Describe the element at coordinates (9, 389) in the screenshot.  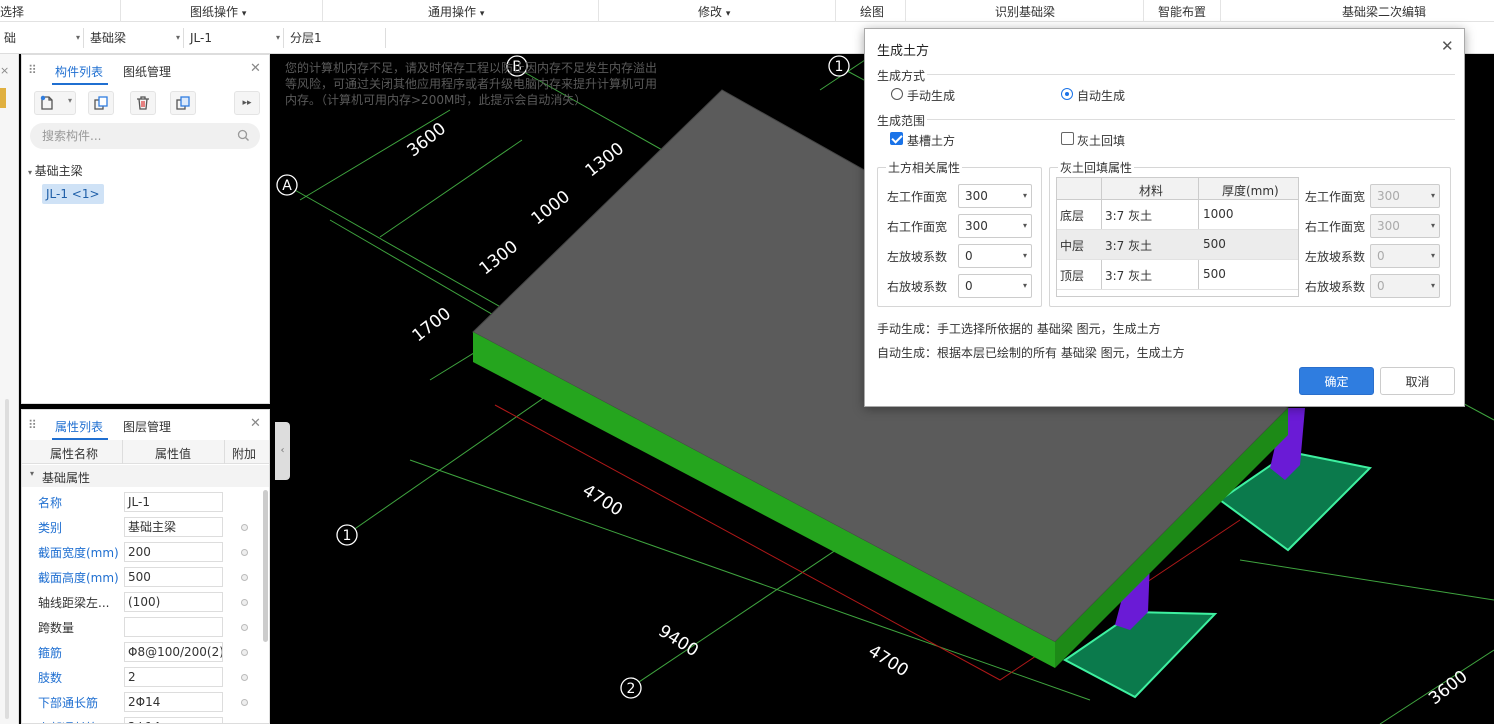
I see `left-edge-bar: ×` at that location.